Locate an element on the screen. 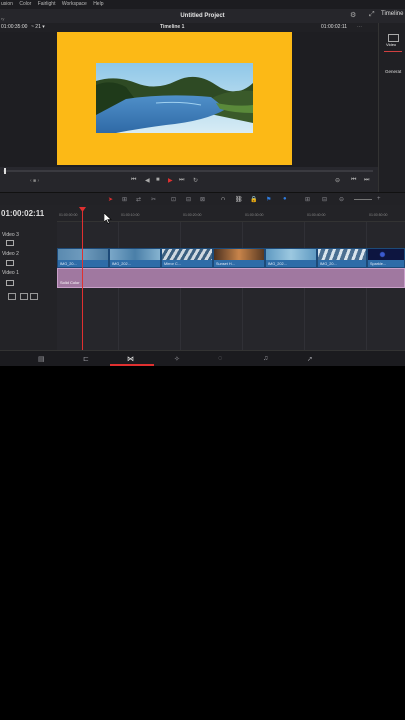 The width and height of the screenshot is (405, 720). menu-item-color: Color is located at coordinates (25, 4).